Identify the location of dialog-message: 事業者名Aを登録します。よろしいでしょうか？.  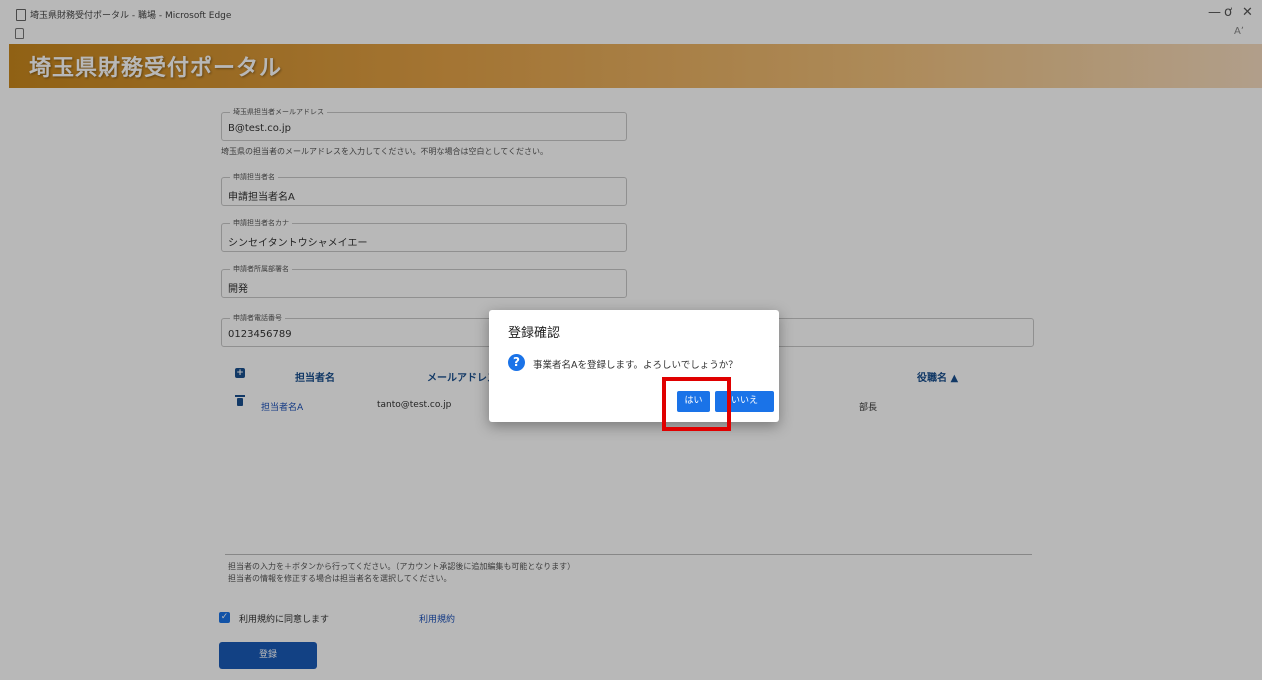
(635, 365).